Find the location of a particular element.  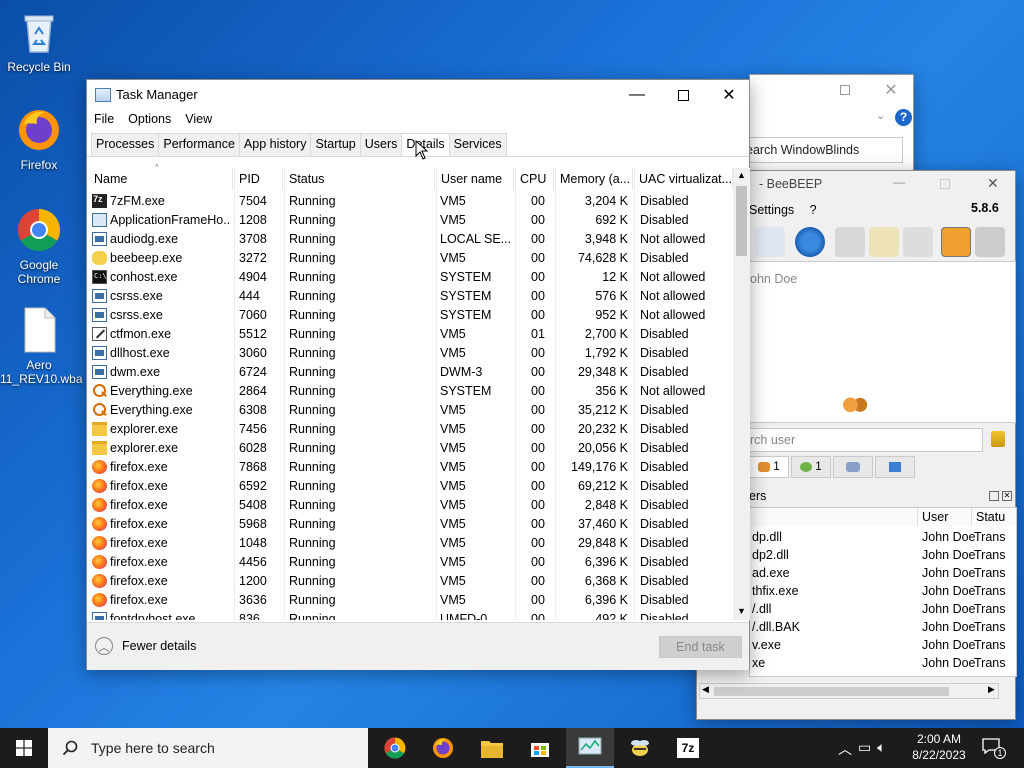

vertical-scrollbar: ▲ ▼ is located at coordinates (741, 394).